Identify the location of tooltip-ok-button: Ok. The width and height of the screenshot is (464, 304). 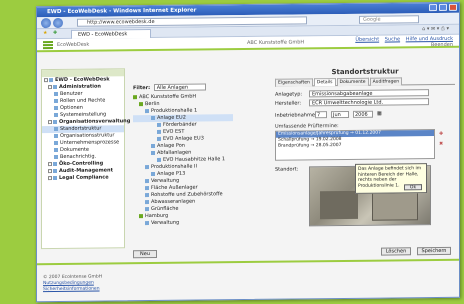
(413, 187).